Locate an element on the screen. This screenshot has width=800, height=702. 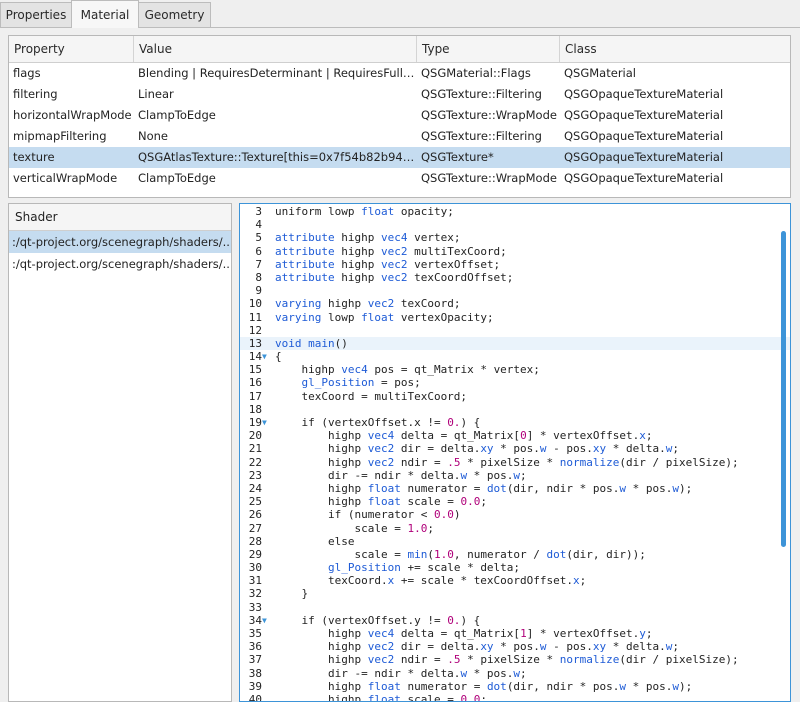
code-line: 15 highp vec4 pos = qt_Matrix * vertex; is located at coordinates (515, 369).